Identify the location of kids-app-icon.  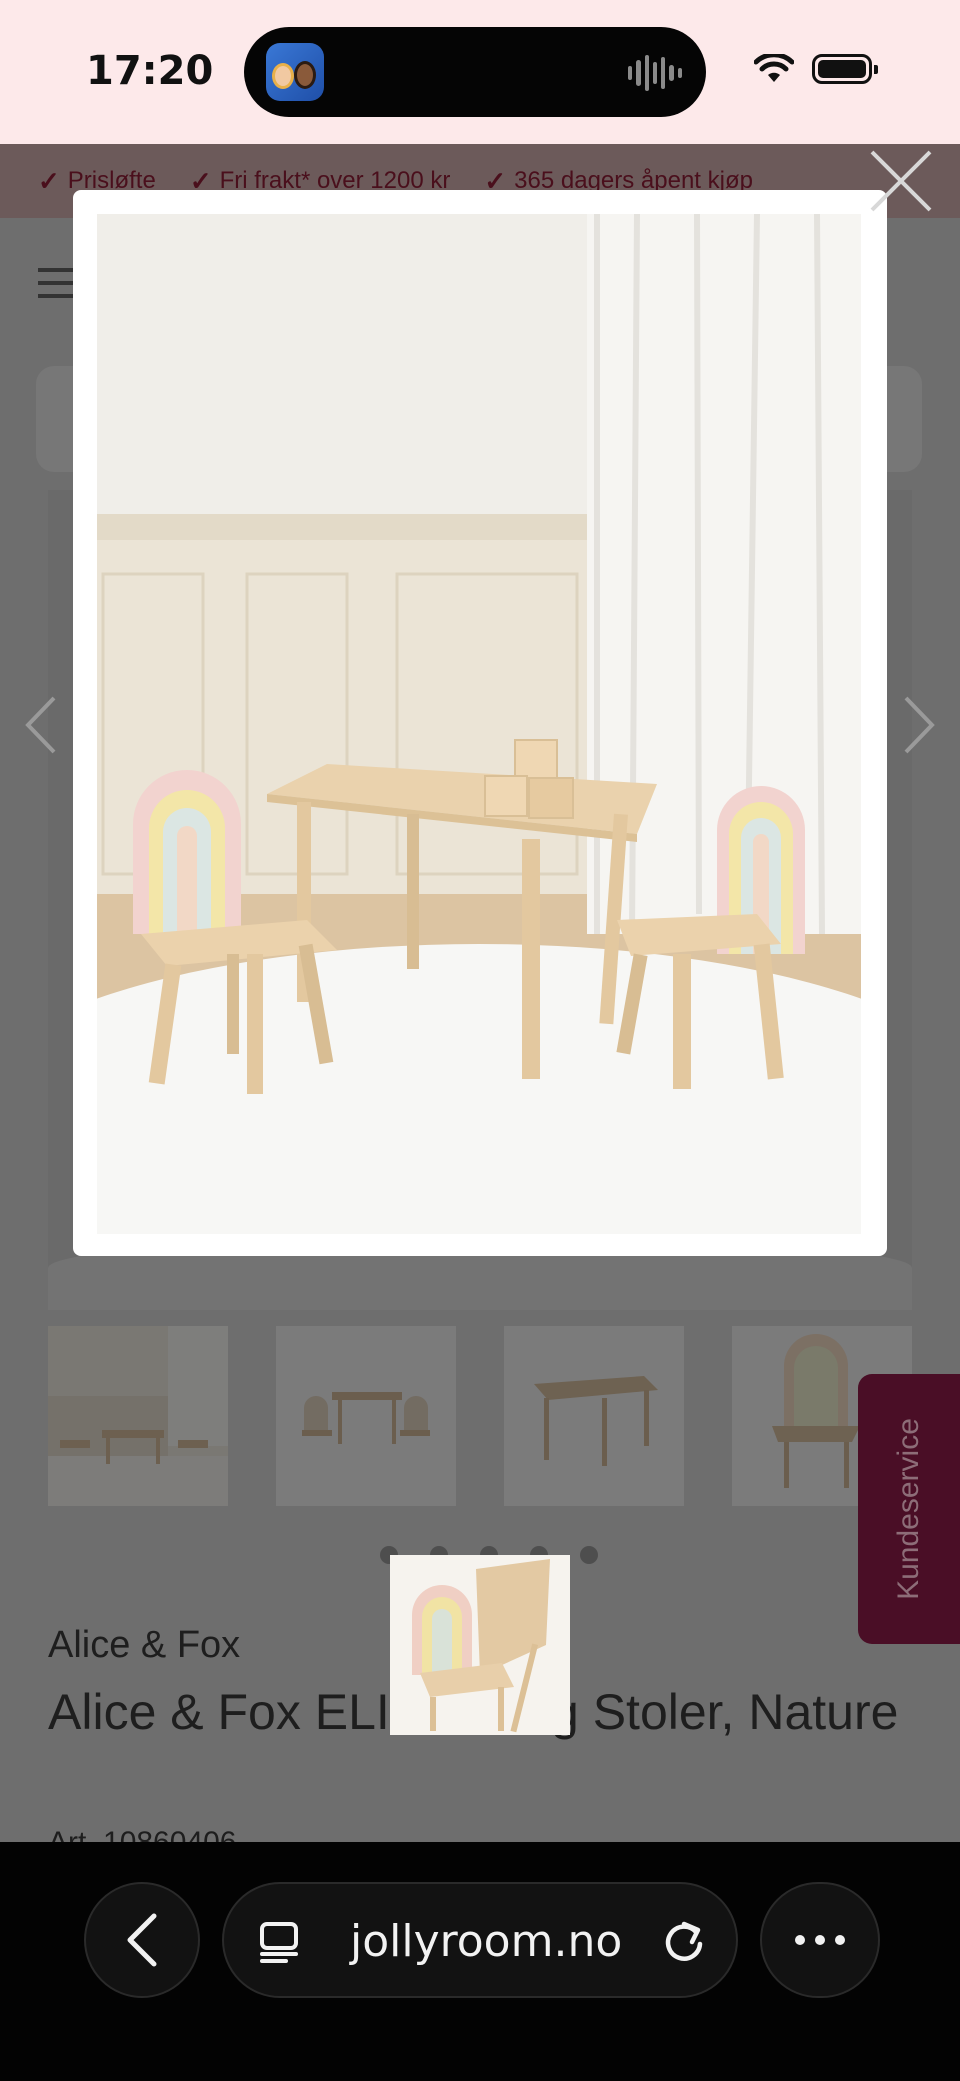
(295, 72).